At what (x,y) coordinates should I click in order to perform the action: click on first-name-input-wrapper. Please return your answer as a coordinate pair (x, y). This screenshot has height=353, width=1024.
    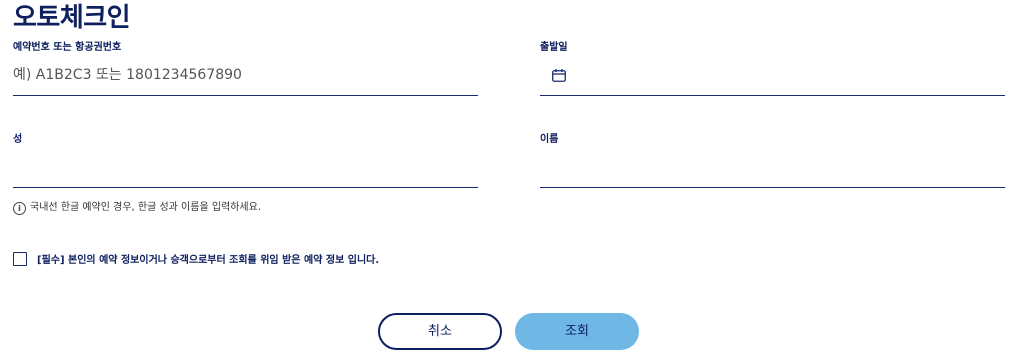
    Looking at the image, I should click on (772, 167).